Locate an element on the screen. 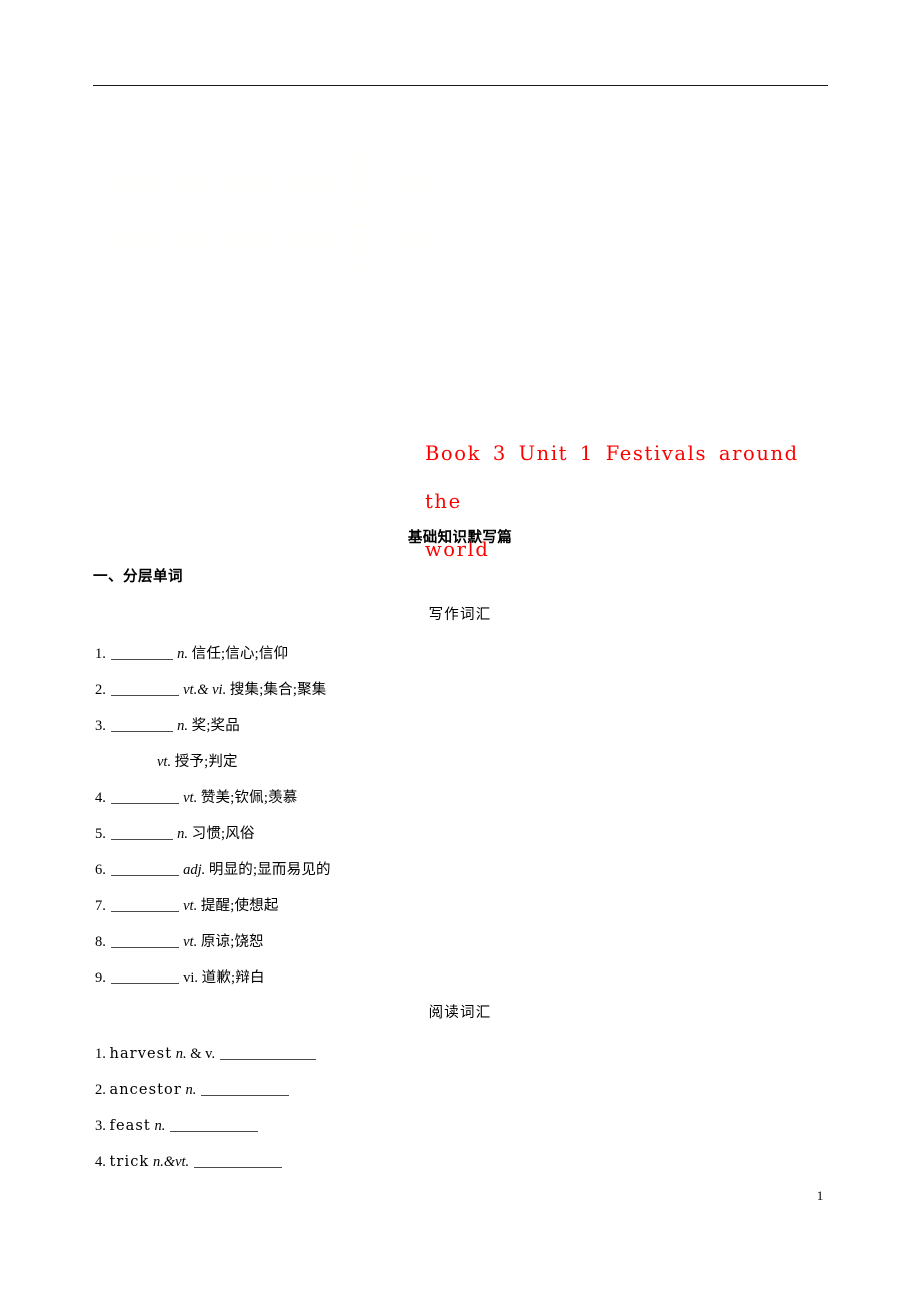 The image size is (920, 1302). part-of-speech: adj. is located at coordinates (194, 870).